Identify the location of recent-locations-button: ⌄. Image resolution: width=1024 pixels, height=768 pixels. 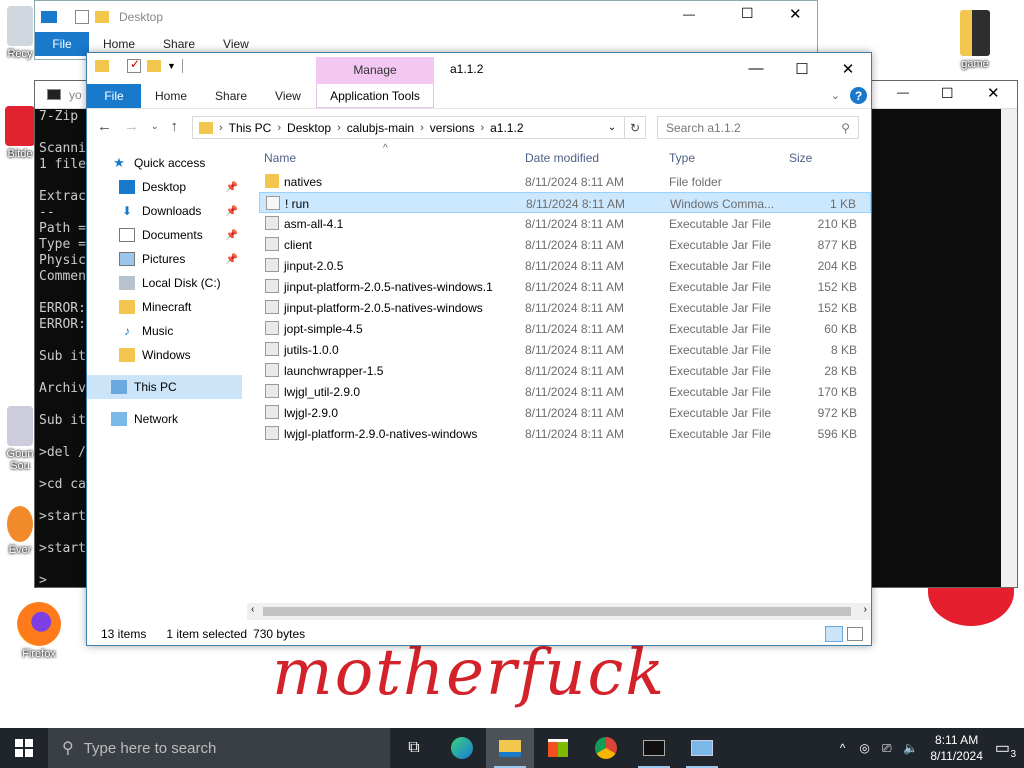
(155, 128).